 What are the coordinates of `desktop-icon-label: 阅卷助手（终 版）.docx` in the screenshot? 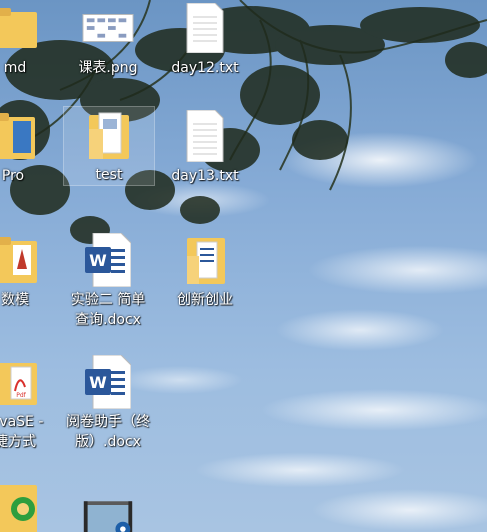 It's located at (108, 432).